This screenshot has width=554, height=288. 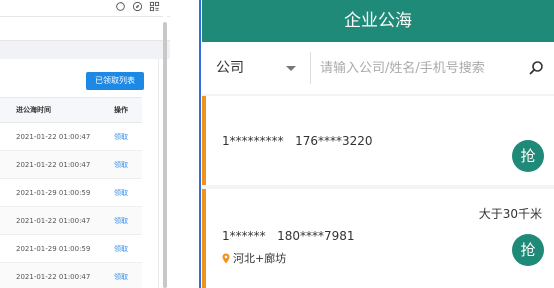 What do you see at coordinates (226, 258) in the screenshot?
I see `location-pin-icon` at bounding box center [226, 258].